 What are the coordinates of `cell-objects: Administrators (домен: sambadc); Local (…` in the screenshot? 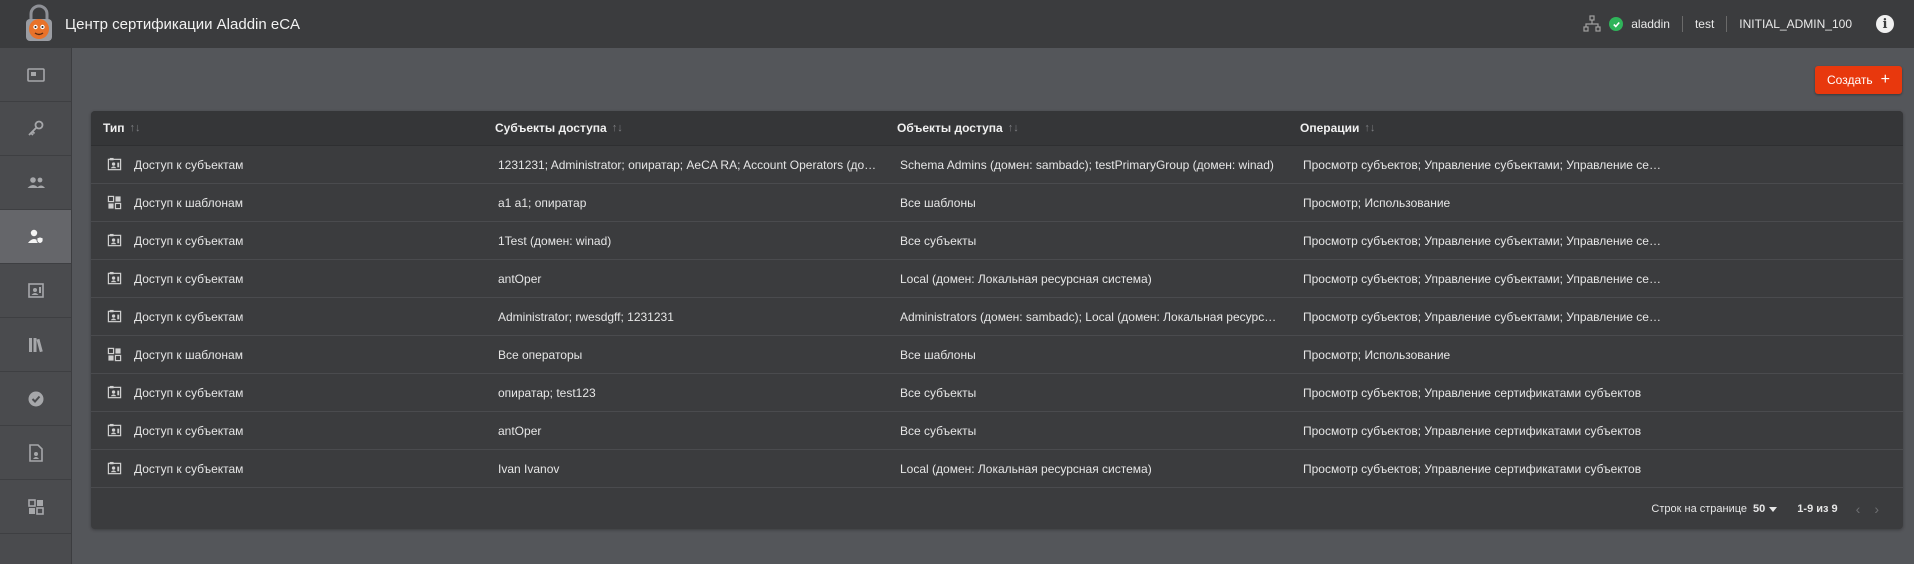 It's located at (1100, 316).